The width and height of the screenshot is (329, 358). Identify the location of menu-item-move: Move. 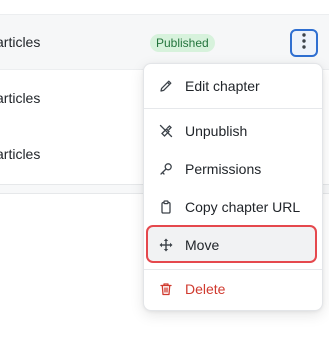
(232, 245).